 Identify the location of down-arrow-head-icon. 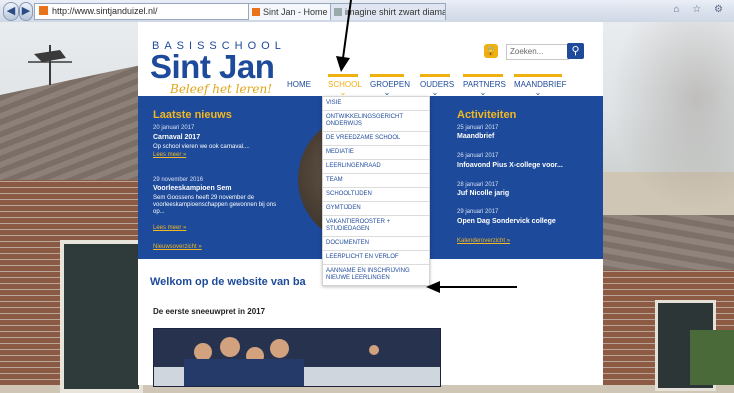
(343, 64).